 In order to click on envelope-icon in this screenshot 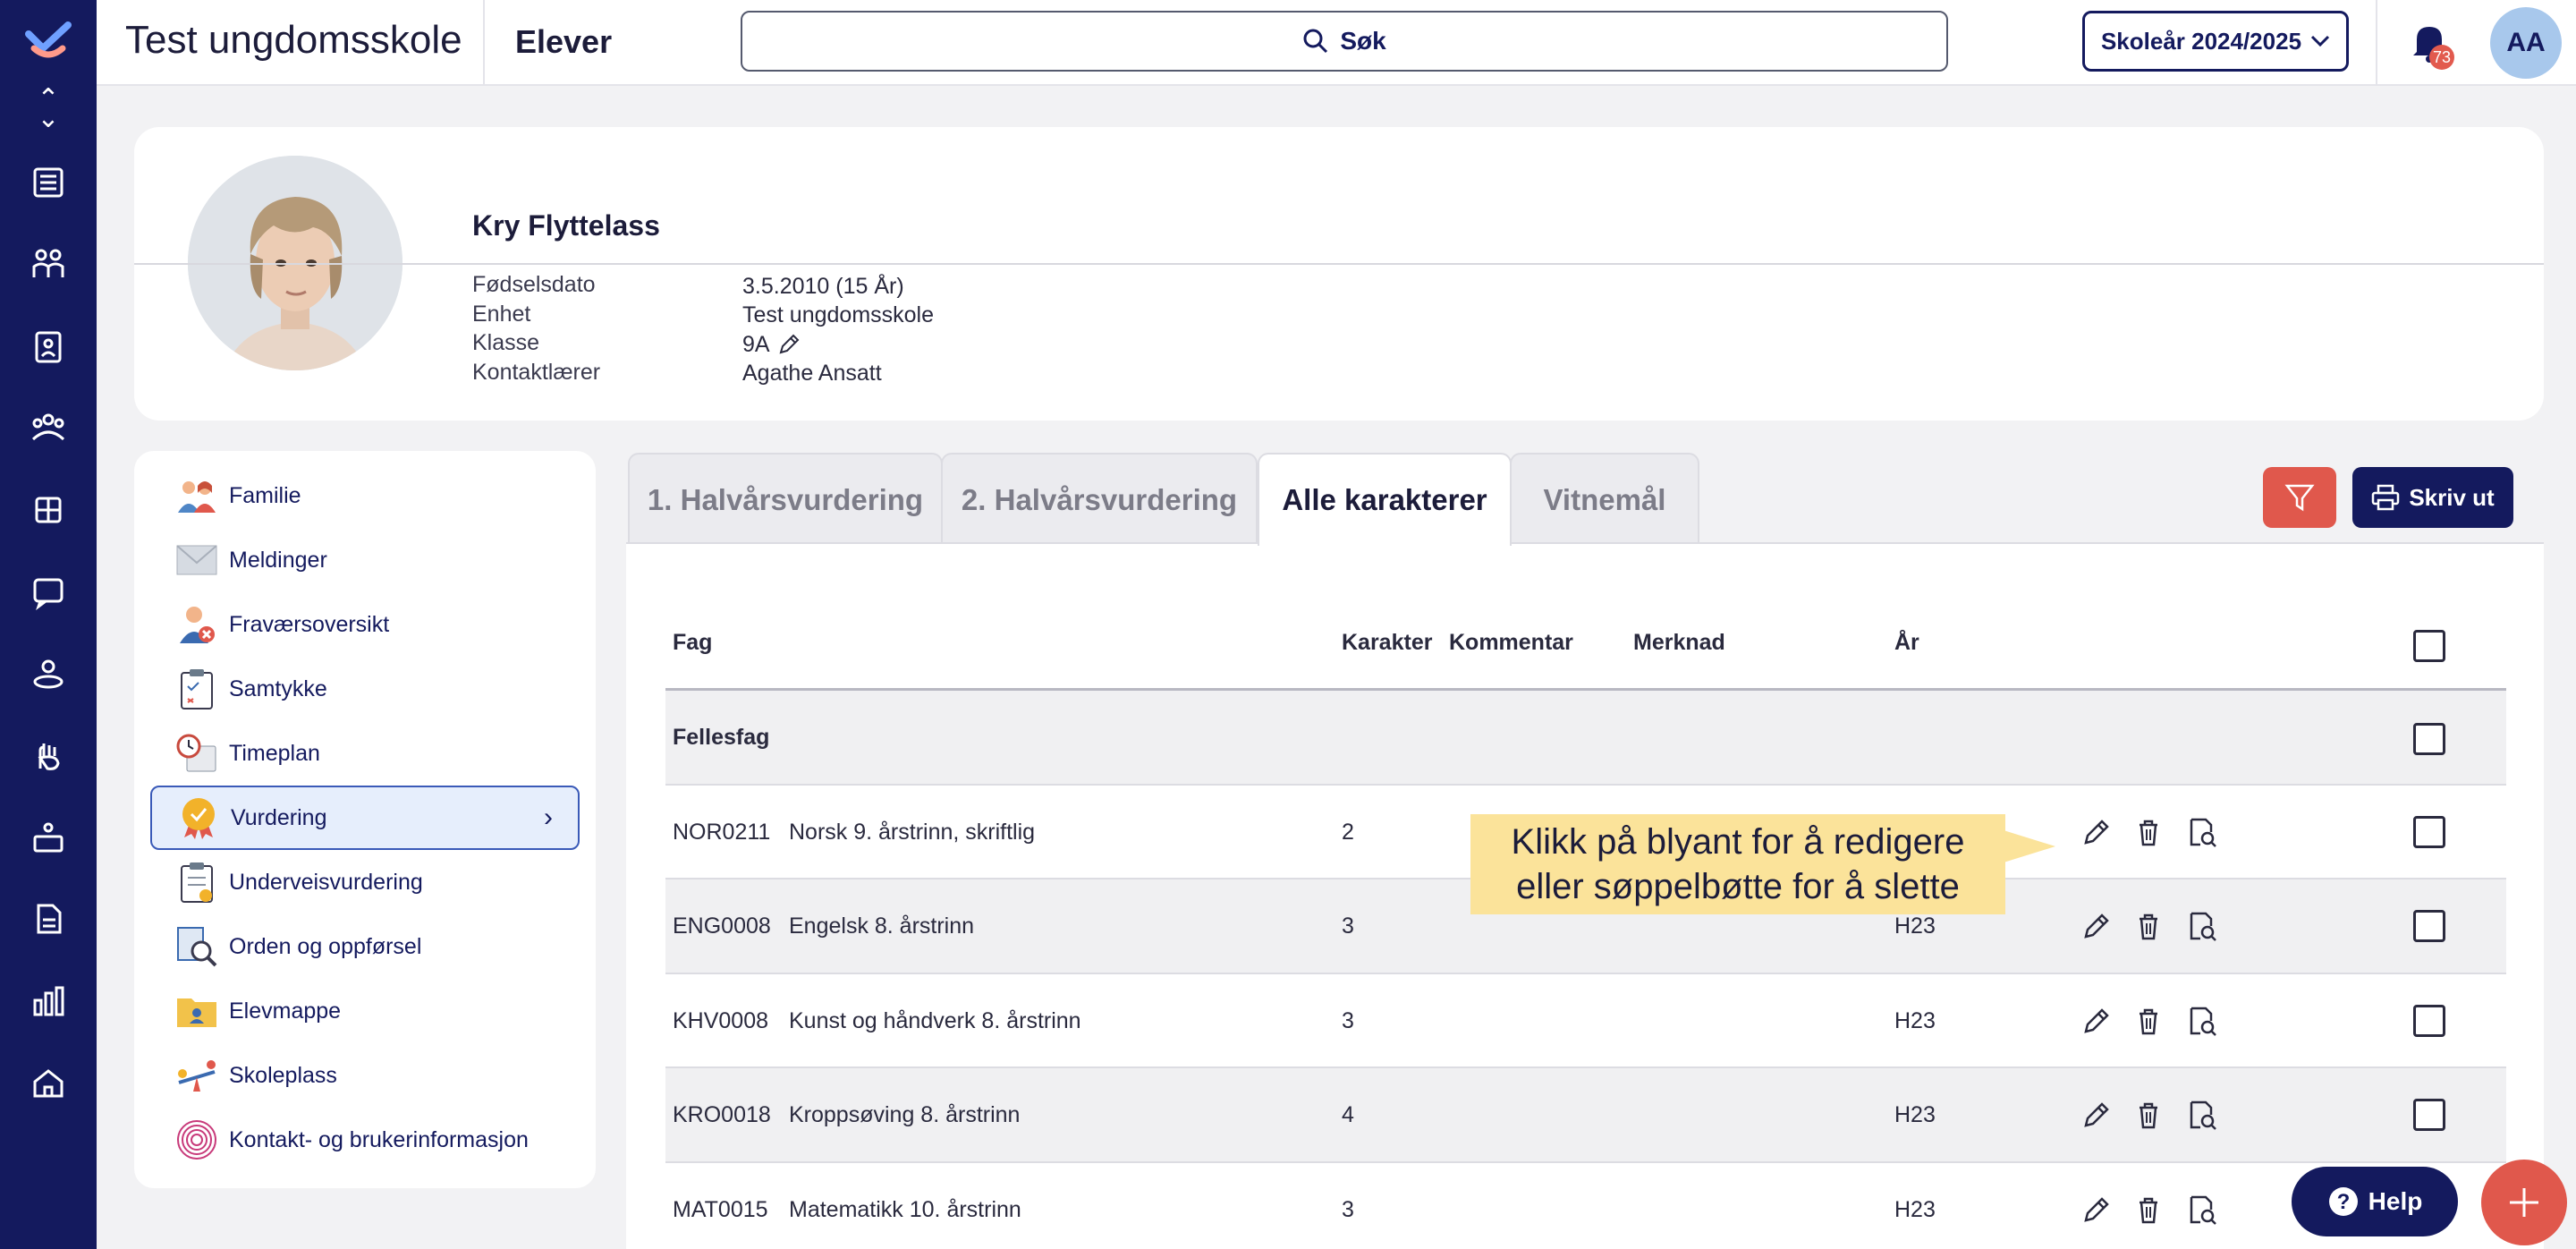, I will do `click(196, 561)`.